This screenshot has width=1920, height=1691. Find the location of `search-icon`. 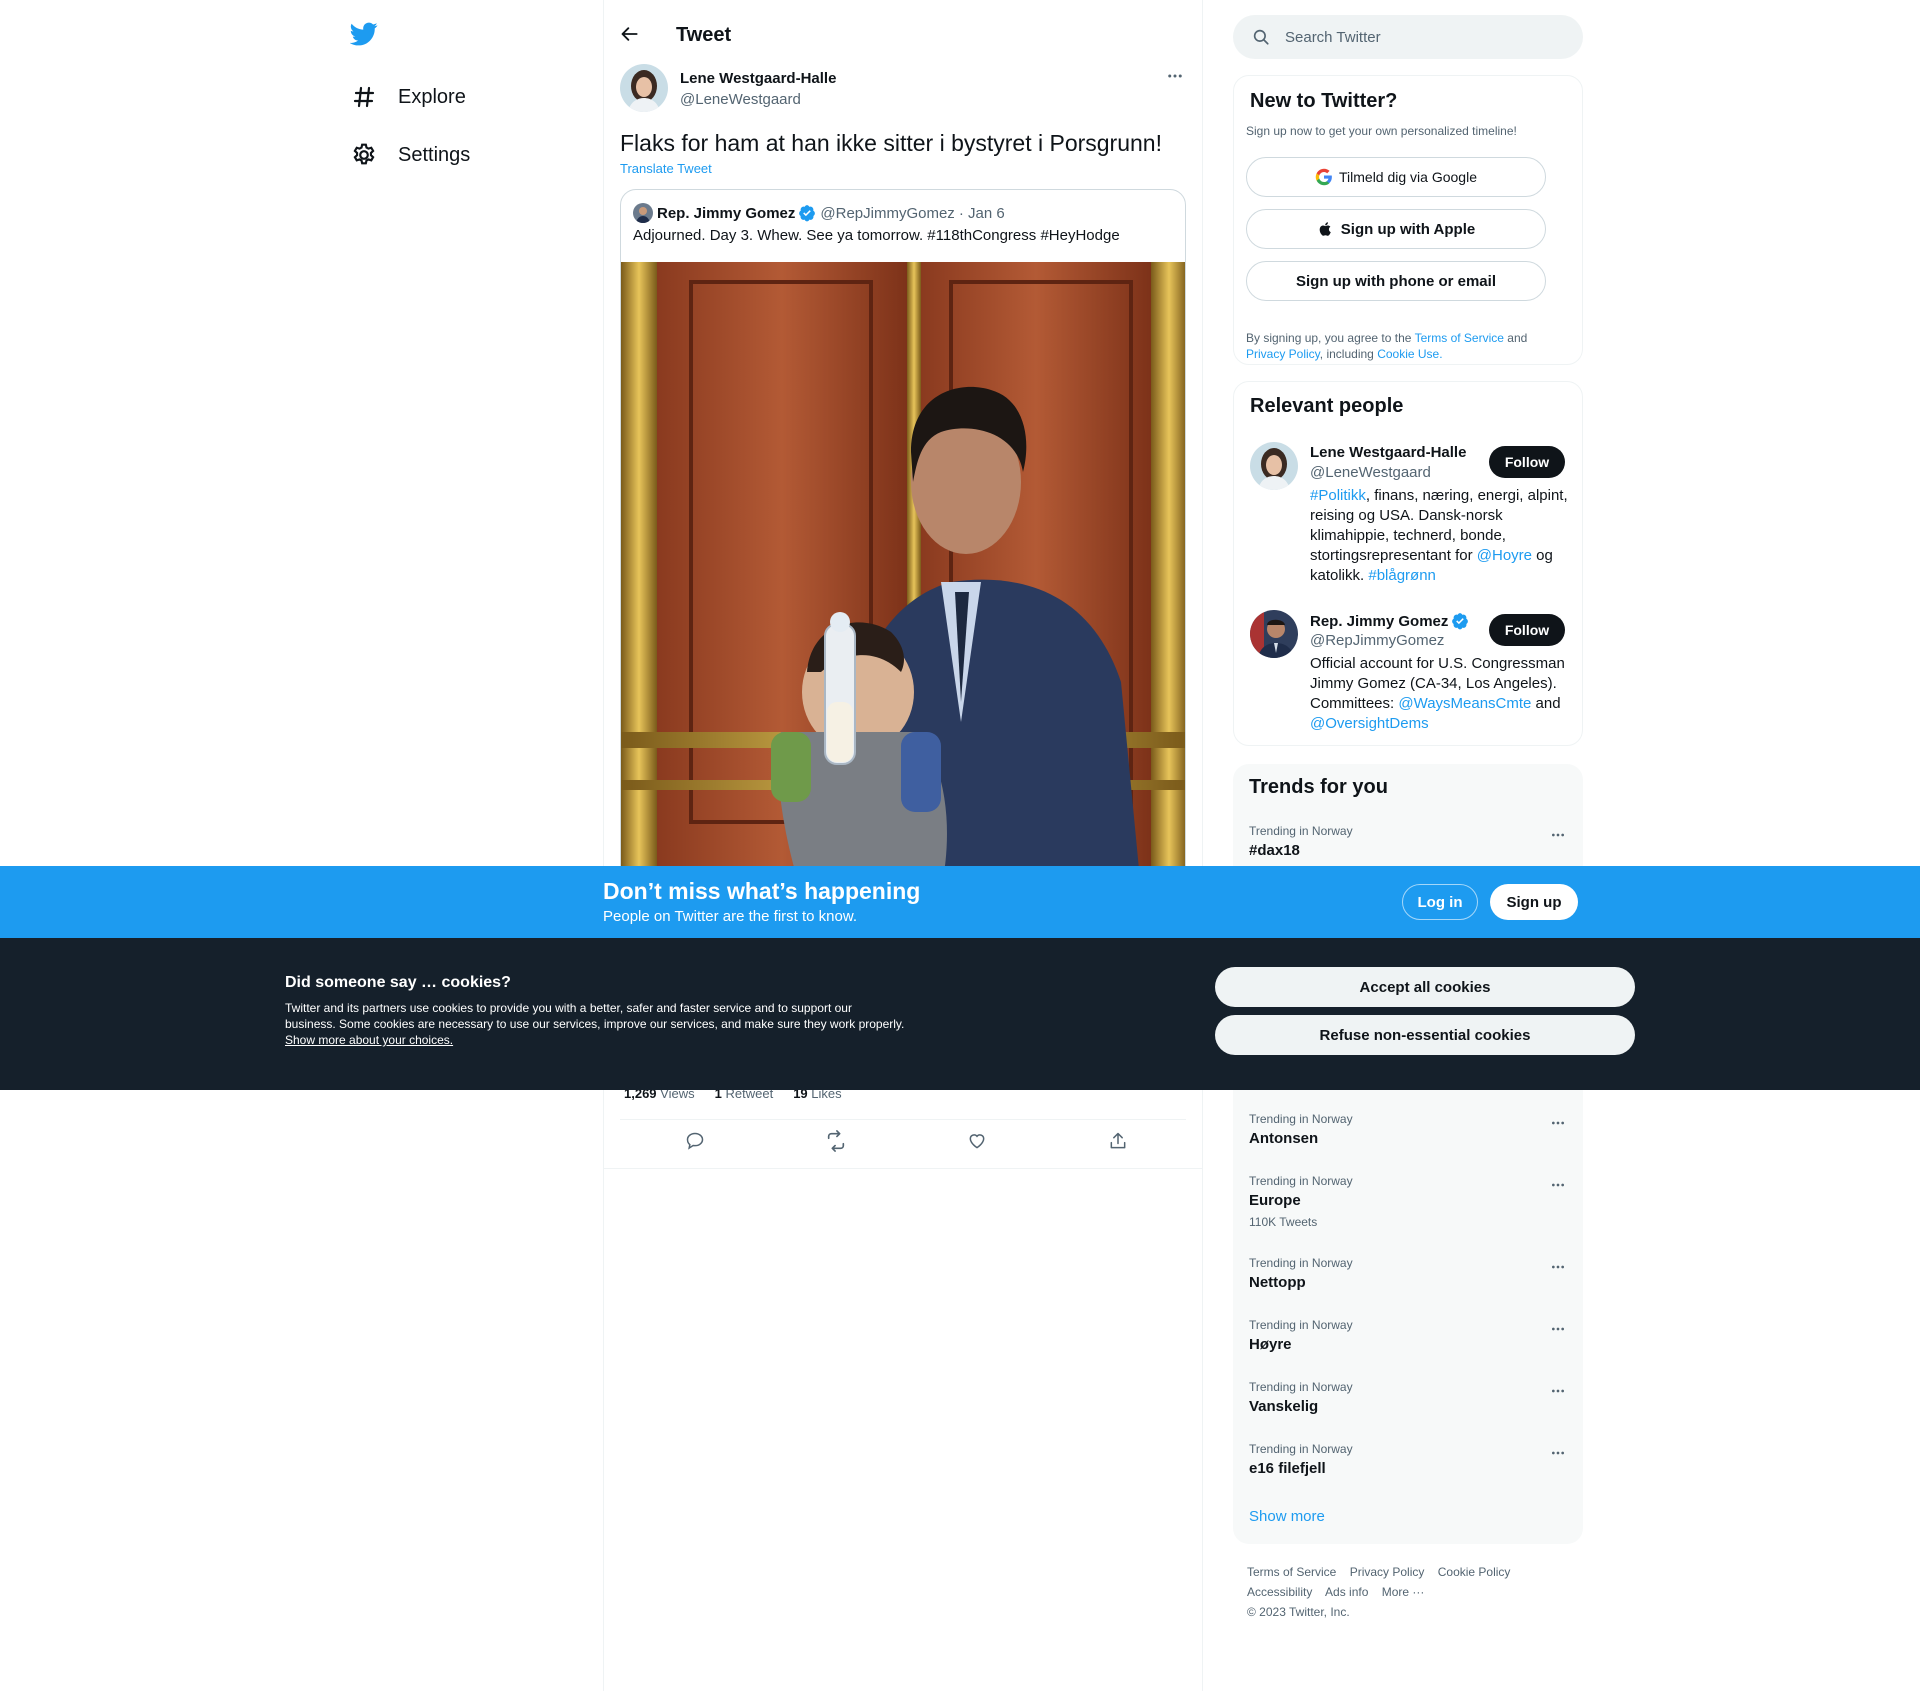

search-icon is located at coordinates (1261, 37).